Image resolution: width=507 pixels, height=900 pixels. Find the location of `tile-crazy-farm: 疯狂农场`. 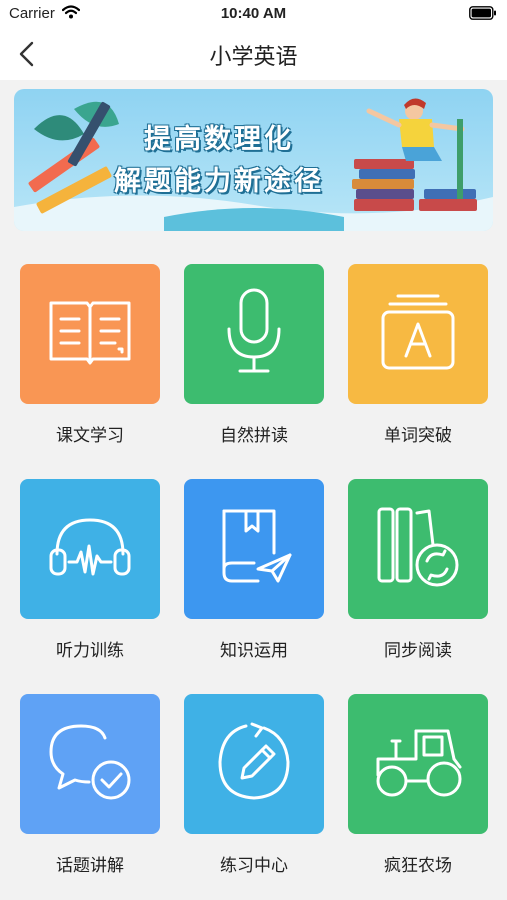

tile-crazy-farm: 疯狂农场 is located at coordinates (418, 785).